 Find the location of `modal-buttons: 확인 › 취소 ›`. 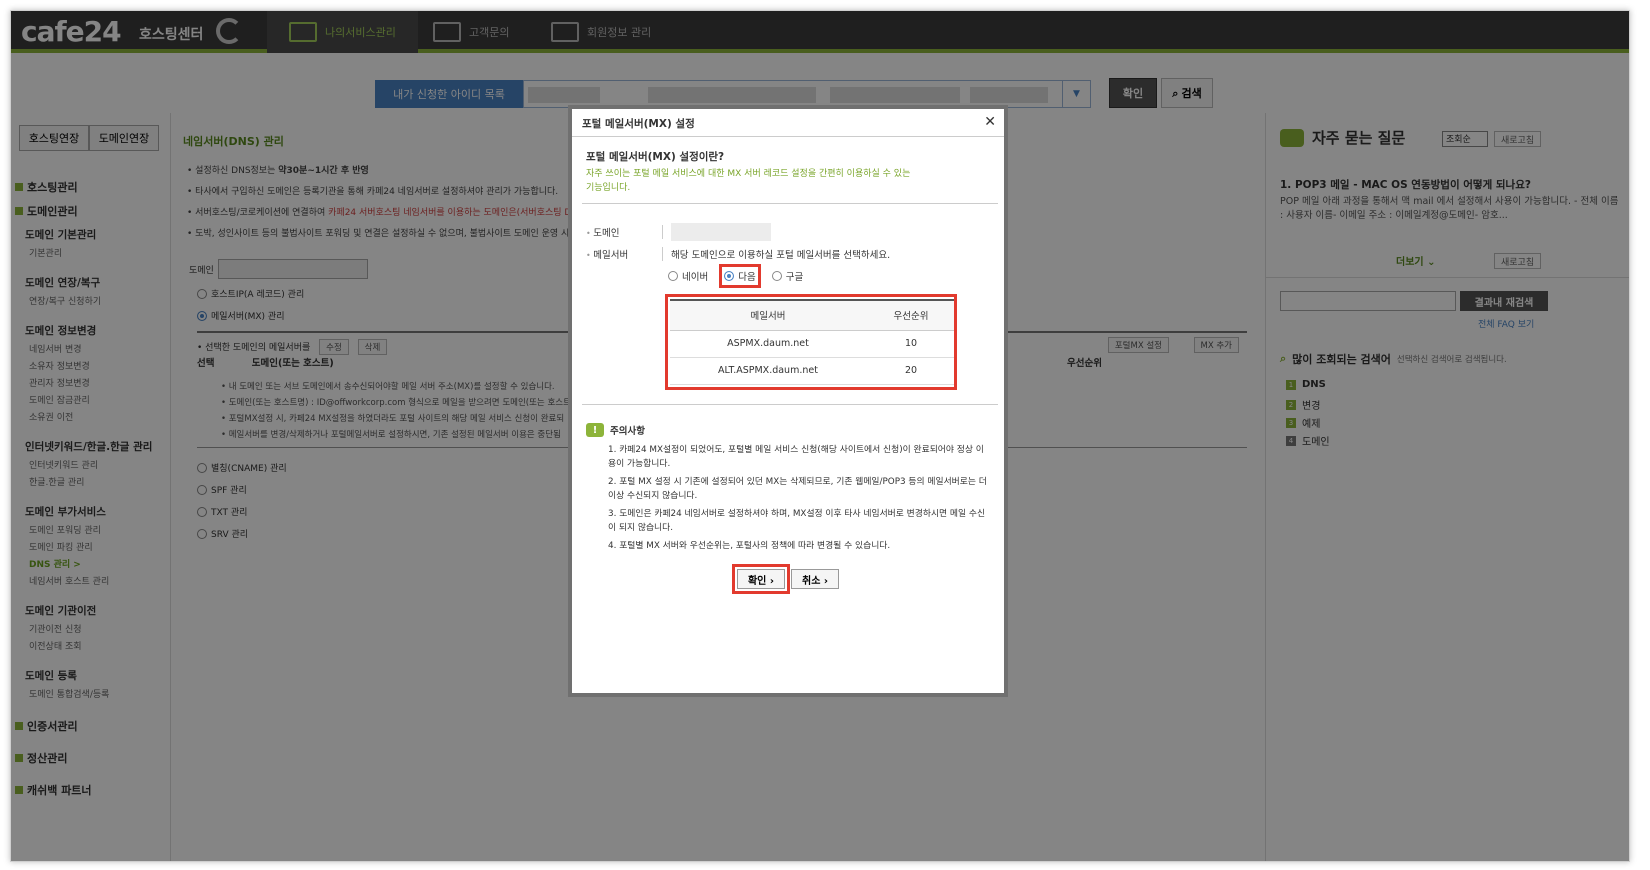

modal-buttons: 확인 › 취소 › is located at coordinates (788, 579).